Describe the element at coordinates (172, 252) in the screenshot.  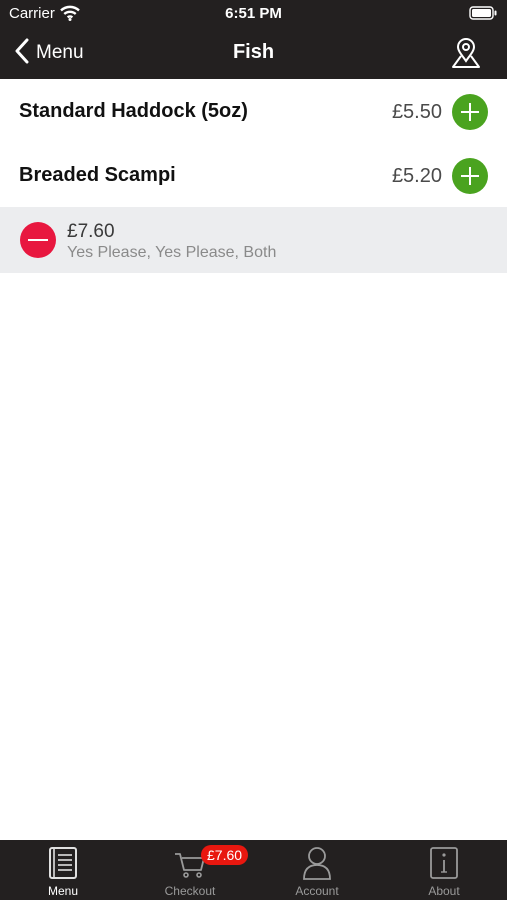
I see `selection-options: Yes Please, Yes Please, Both` at that location.